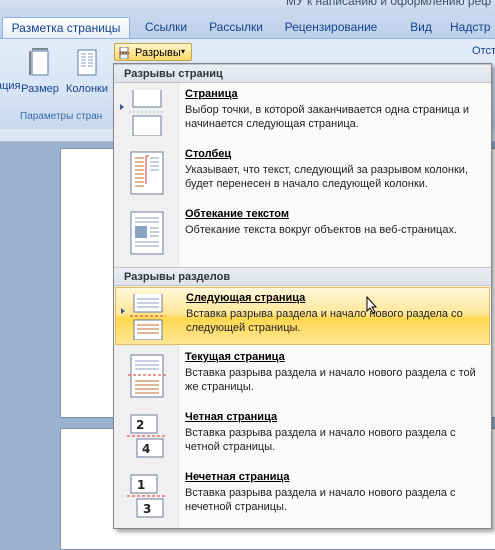  What do you see at coordinates (146, 496) in the screenshot?
I see `odd-page-break-icon: 1 3` at bounding box center [146, 496].